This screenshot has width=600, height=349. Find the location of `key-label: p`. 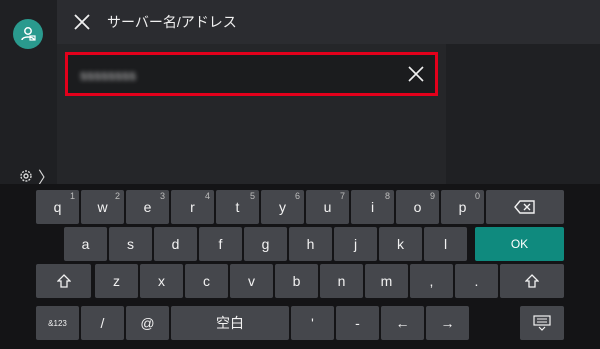

key-label: p is located at coordinates (462, 207).